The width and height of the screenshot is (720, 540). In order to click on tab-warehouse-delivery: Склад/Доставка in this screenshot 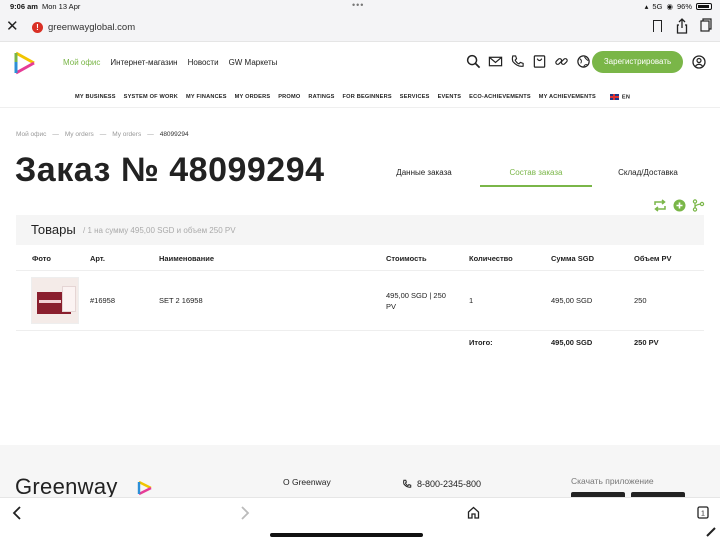, I will do `click(648, 176)`.